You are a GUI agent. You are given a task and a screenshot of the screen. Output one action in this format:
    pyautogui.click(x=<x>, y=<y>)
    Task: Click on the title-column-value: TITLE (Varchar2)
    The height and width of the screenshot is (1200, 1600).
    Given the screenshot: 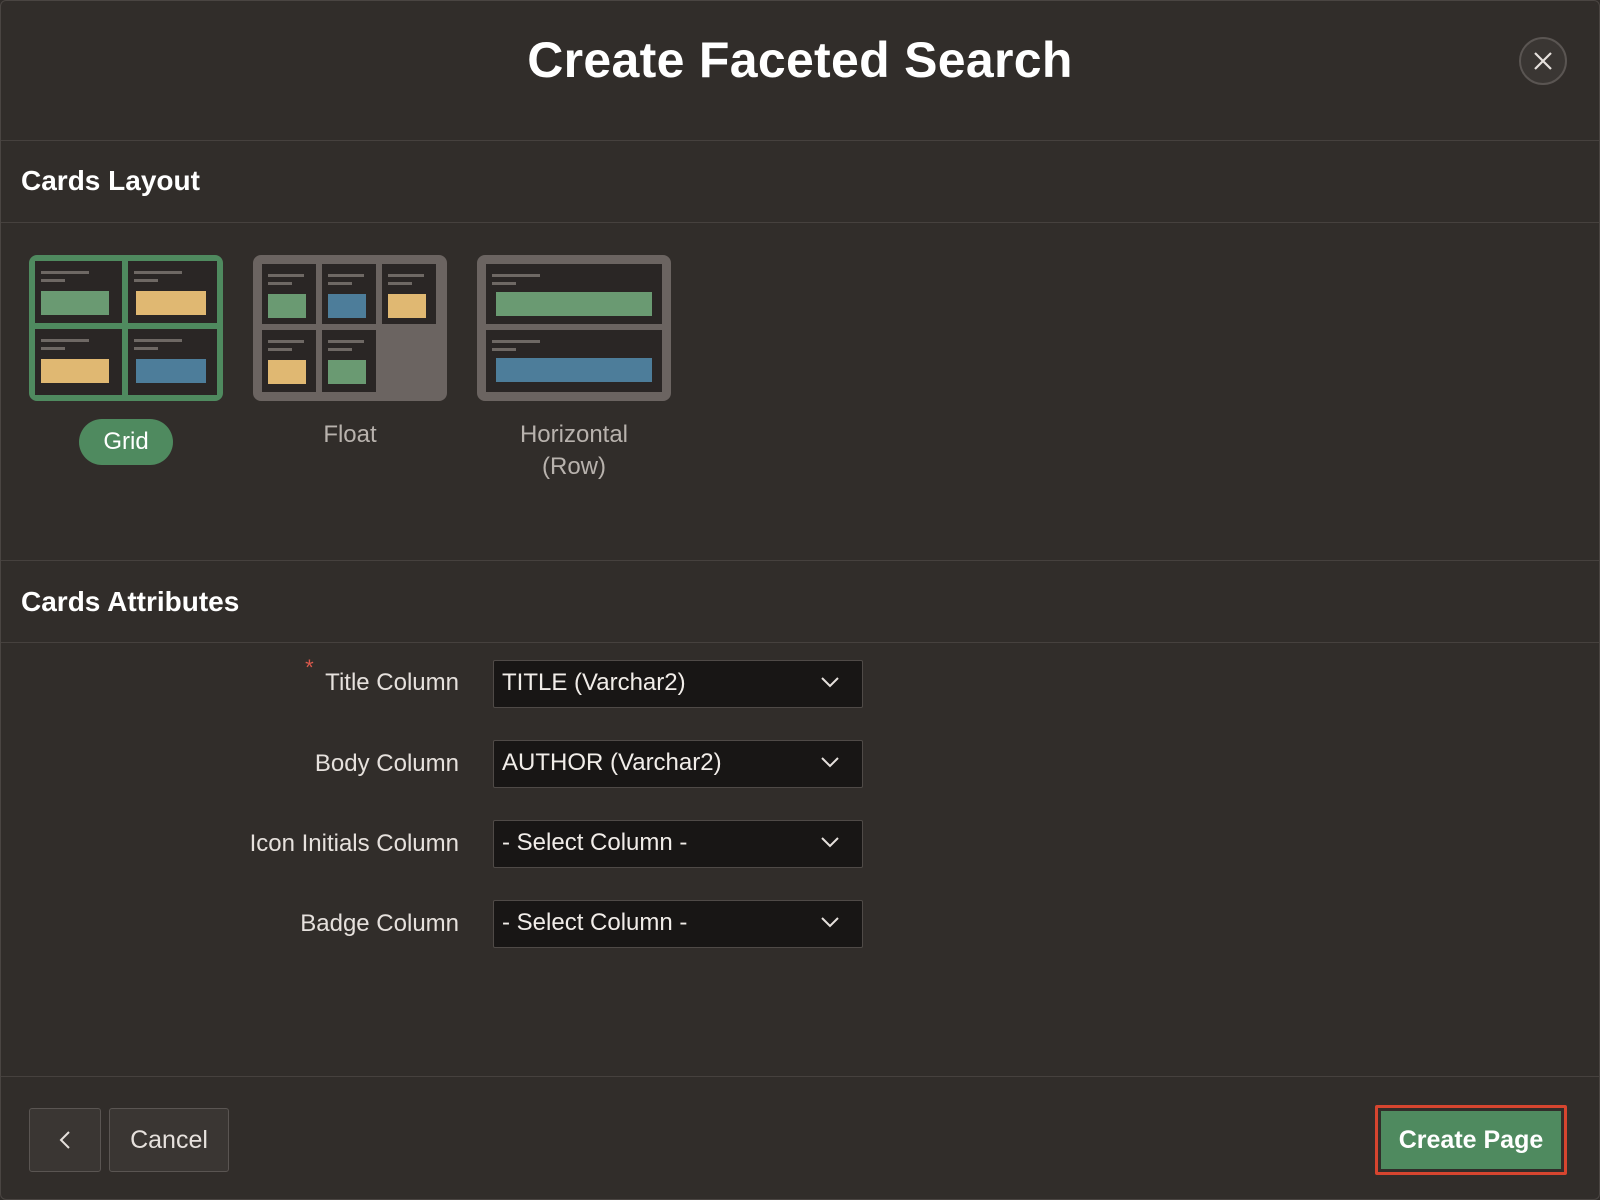 What is the action you would take?
    pyautogui.click(x=594, y=682)
    